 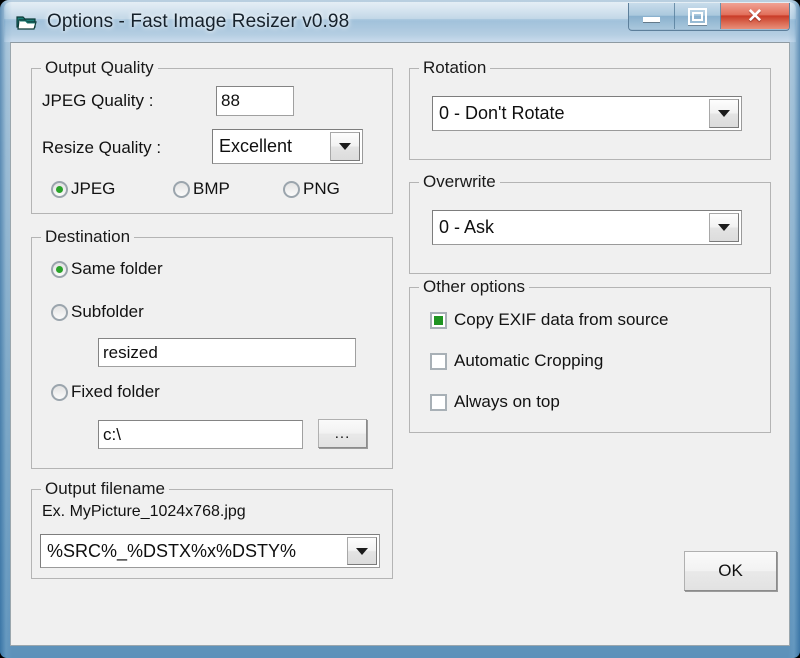 What do you see at coordinates (112, 434) in the screenshot?
I see `fixed-folder-value: c:\` at bounding box center [112, 434].